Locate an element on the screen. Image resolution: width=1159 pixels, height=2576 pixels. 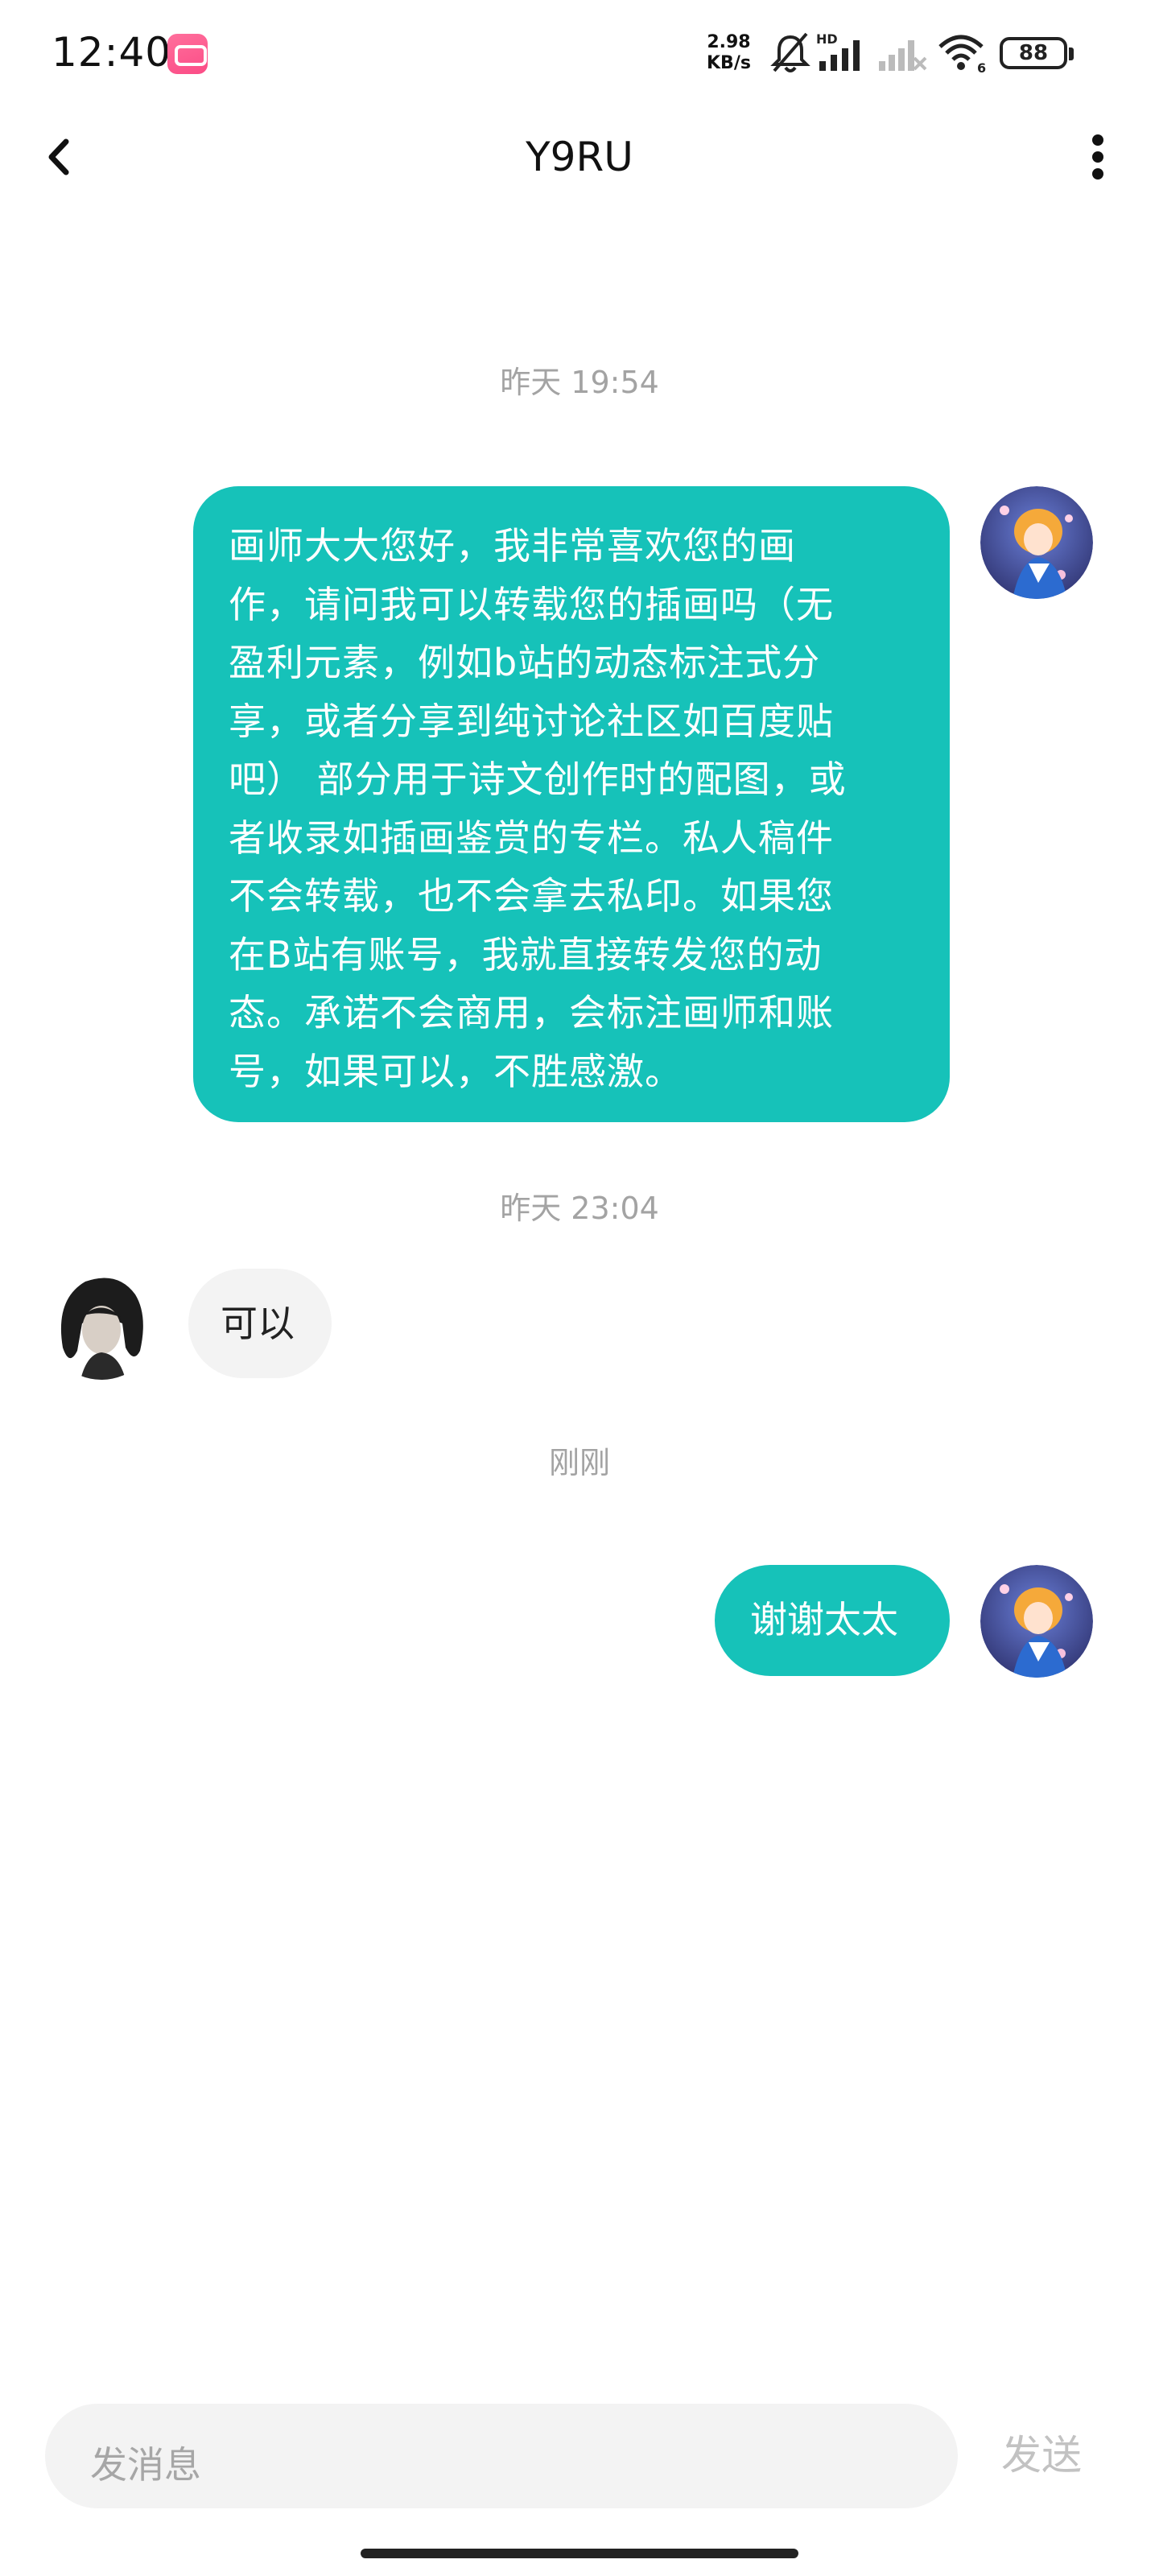
message-line: 作，请问我可以转载您的插画吗（无 is located at coordinates (531, 604).